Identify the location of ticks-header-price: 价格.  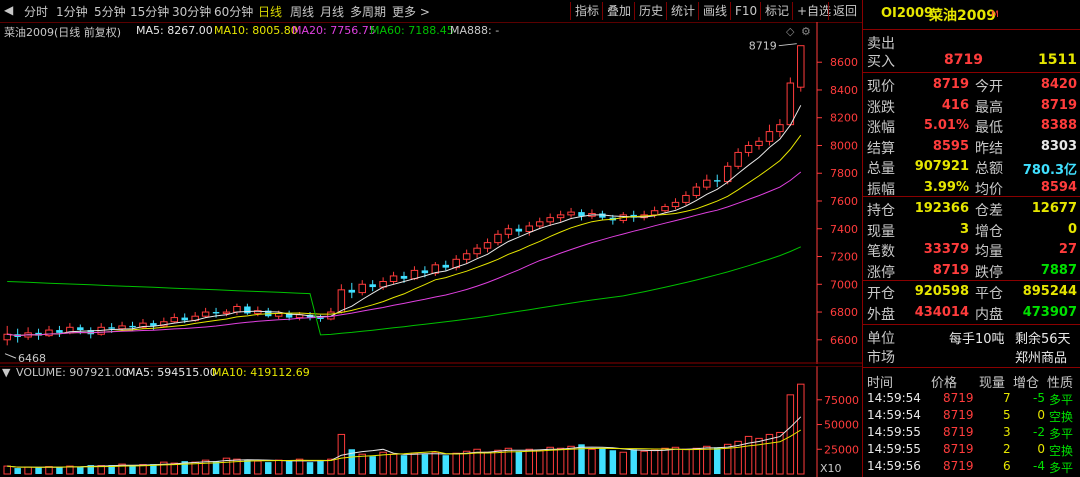
(944, 383).